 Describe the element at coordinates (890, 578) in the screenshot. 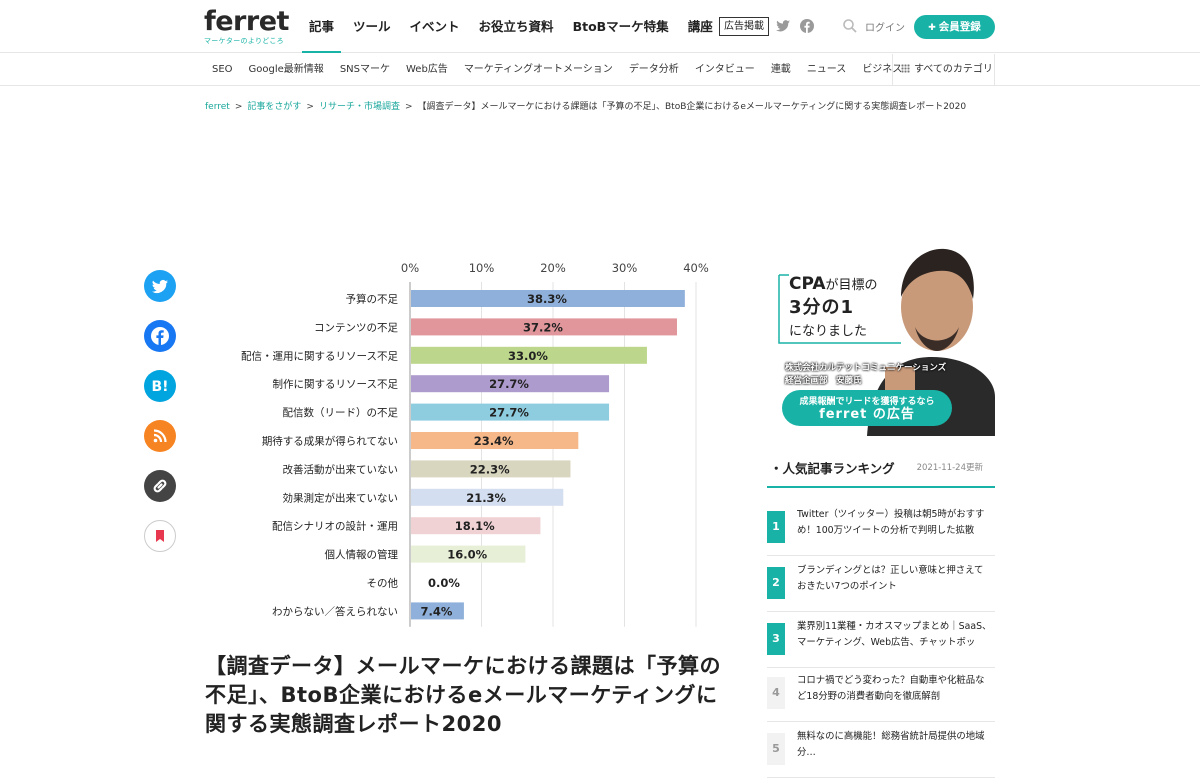

I see `rank-title: ブランディングとは？正しい意味と押さえておきたい7つのポイント` at that location.